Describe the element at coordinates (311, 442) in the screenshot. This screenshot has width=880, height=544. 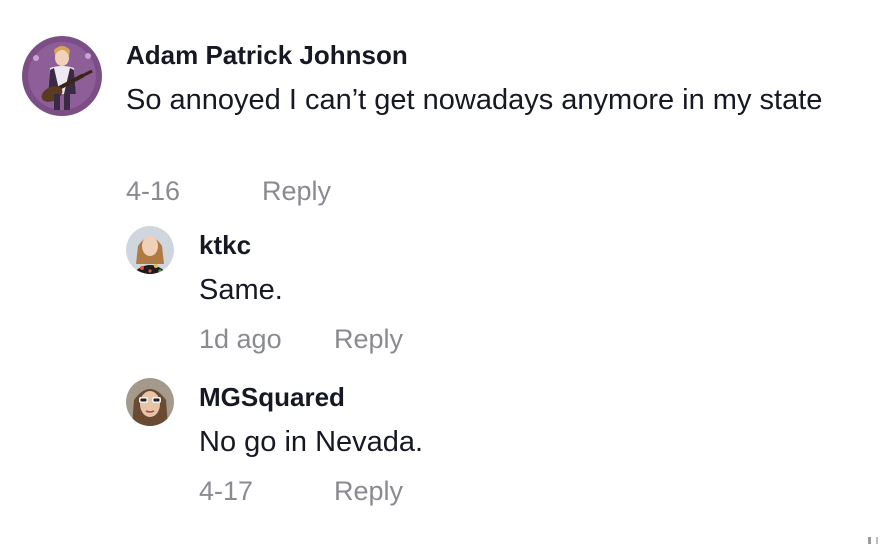
I see `comment-text: No go in Nevada.` at that location.